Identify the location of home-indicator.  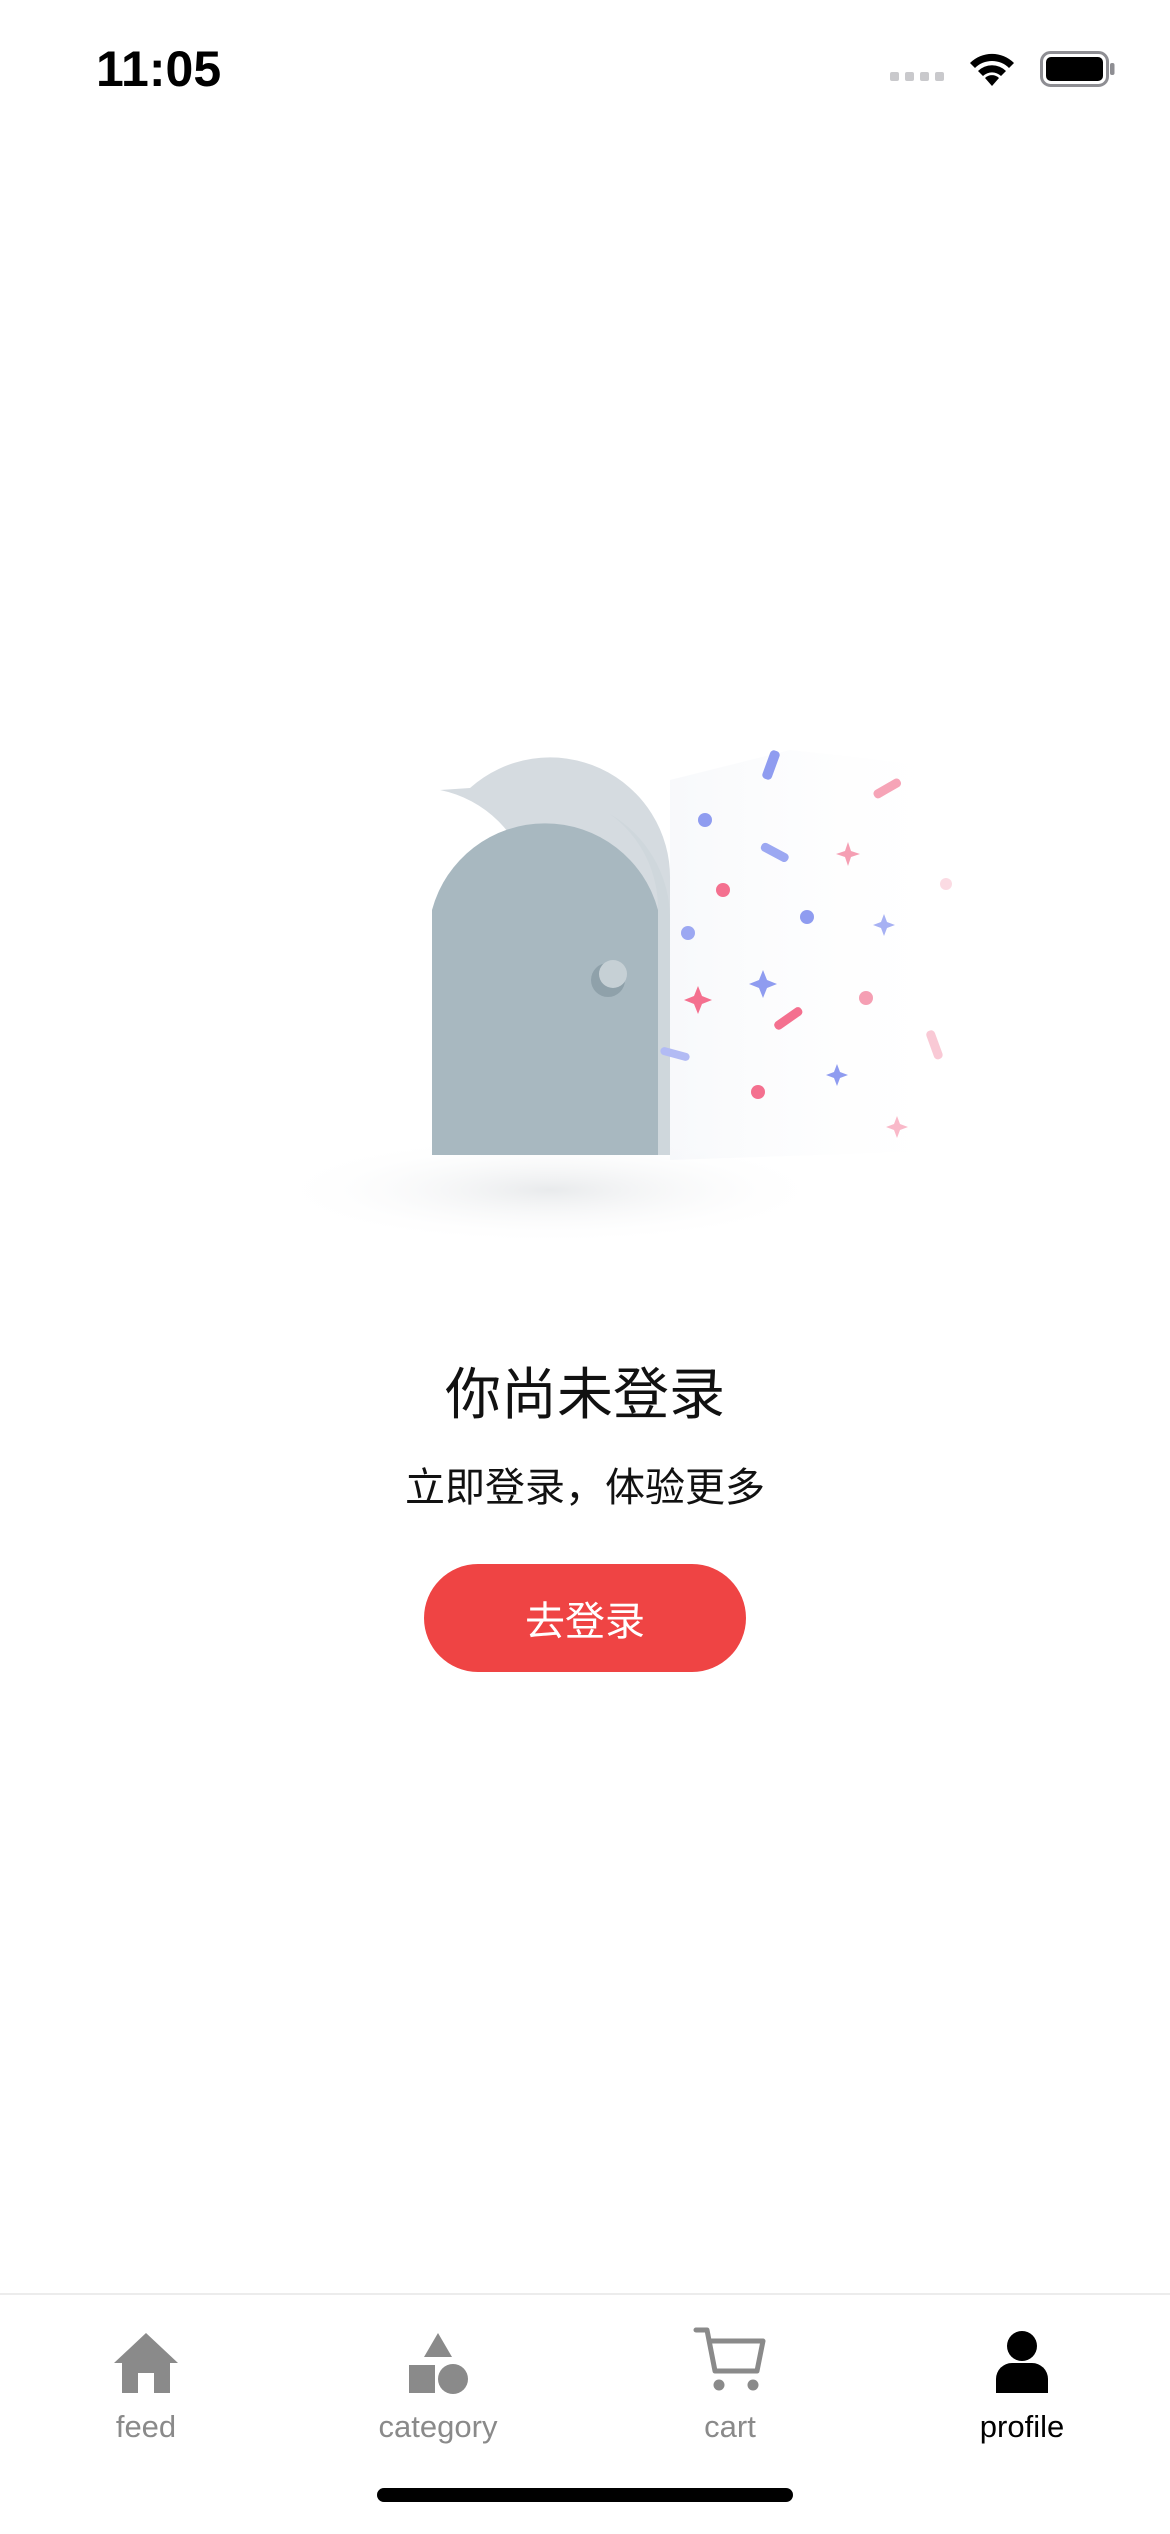
(585, 2495).